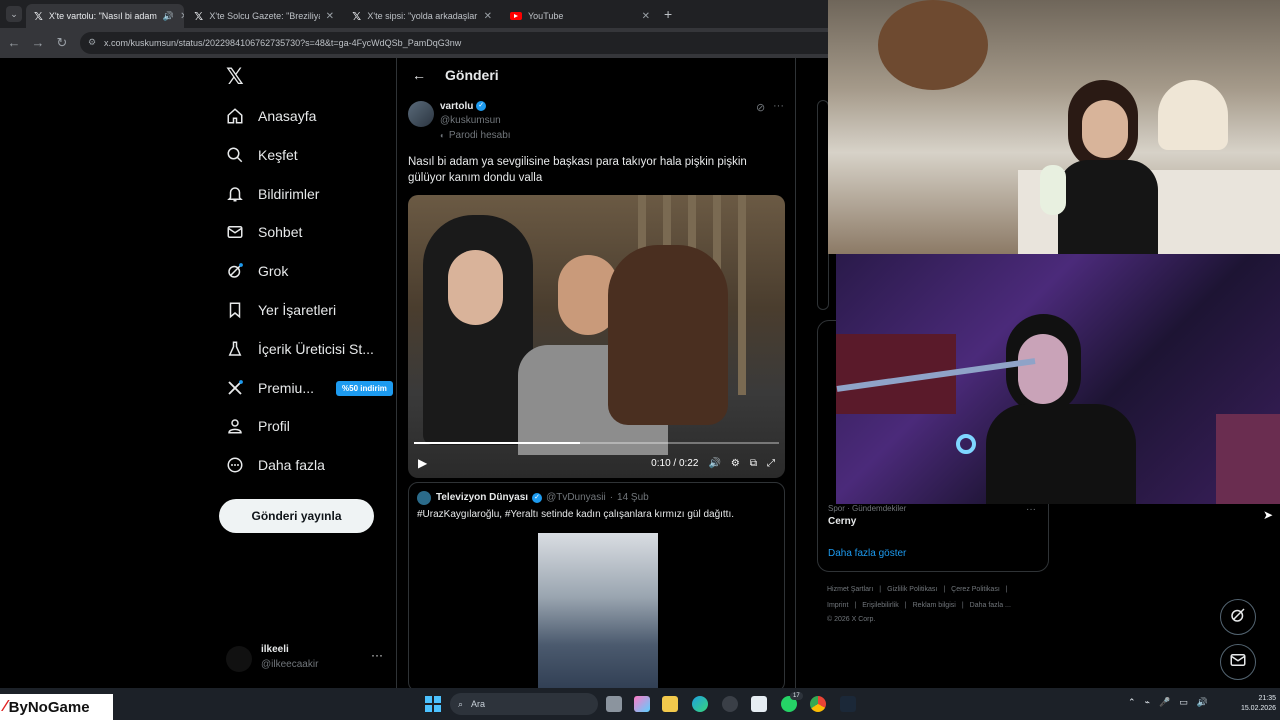 This screenshot has height=720, width=1280. I want to click on tweet-author: vartolu ✓, so click(463, 106).